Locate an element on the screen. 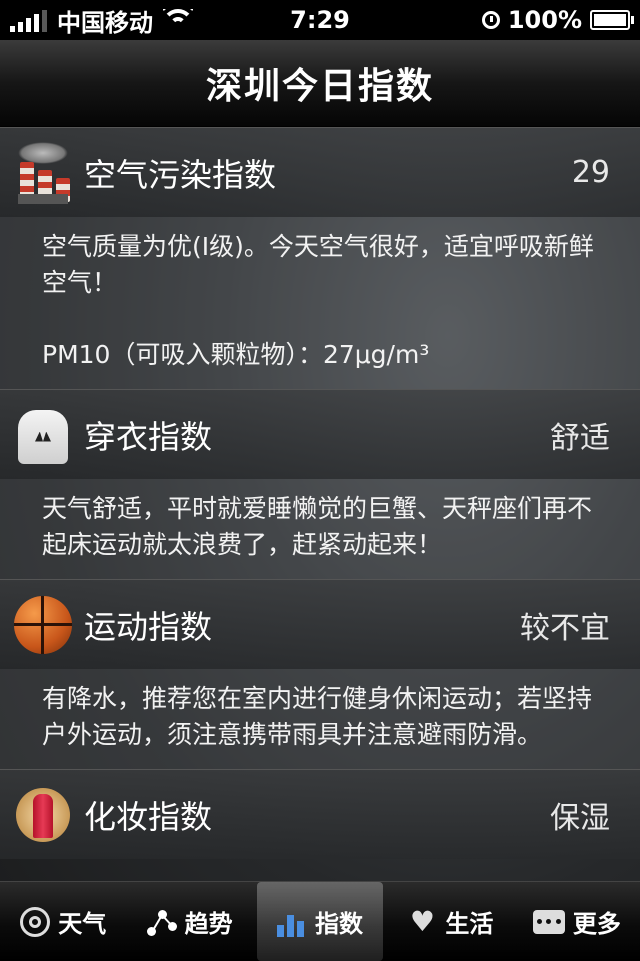  alarm-clock-icon is located at coordinates (490, 20).